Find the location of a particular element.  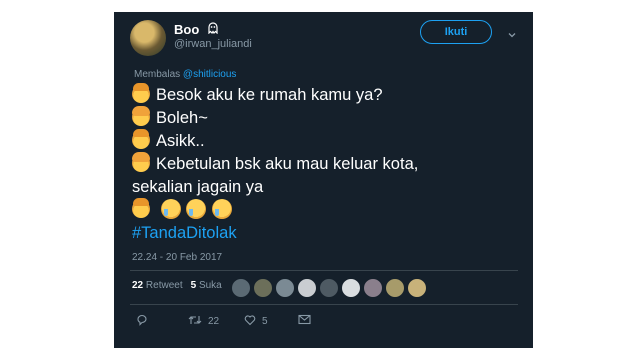

emoji-line is located at coordinates (327, 210).